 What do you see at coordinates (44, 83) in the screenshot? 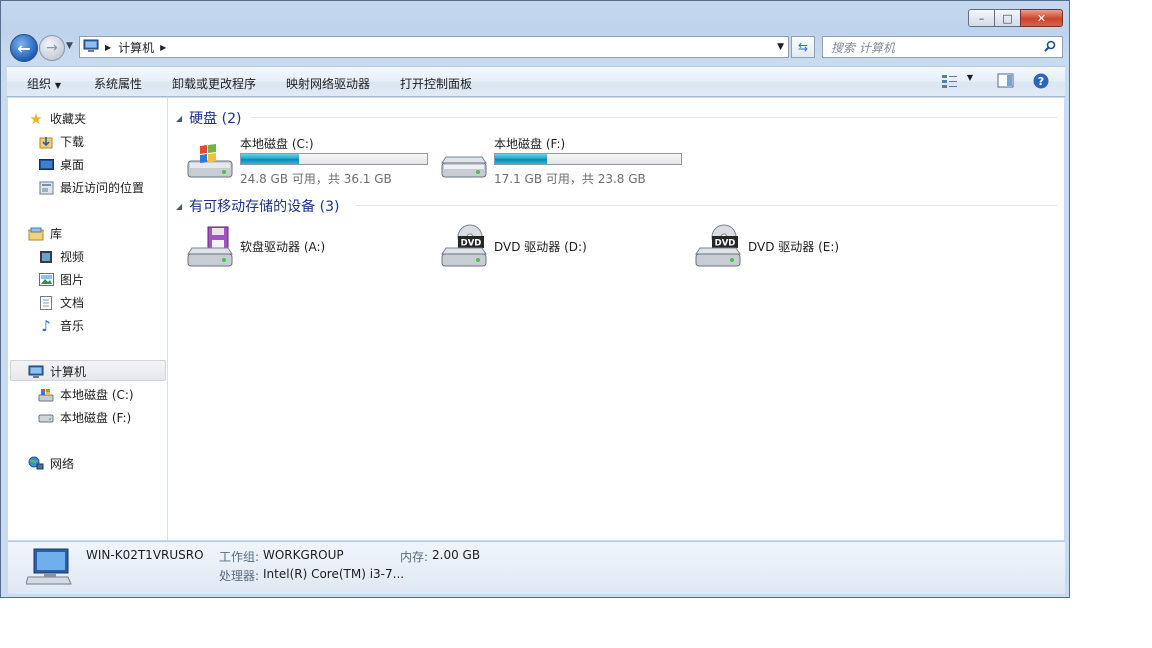
I see `organize-button: 组织 ▼` at bounding box center [44, 83].